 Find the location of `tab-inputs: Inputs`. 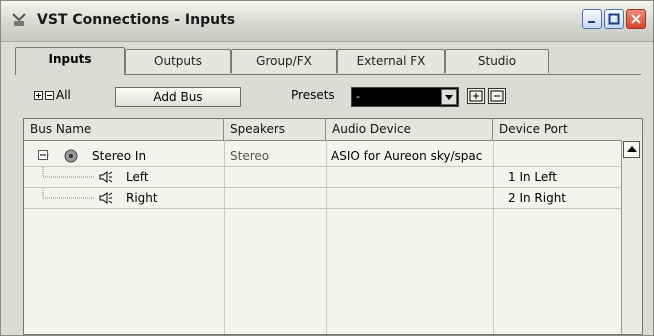

tab-inputs: Inputs is located at coordinates (70, 61).